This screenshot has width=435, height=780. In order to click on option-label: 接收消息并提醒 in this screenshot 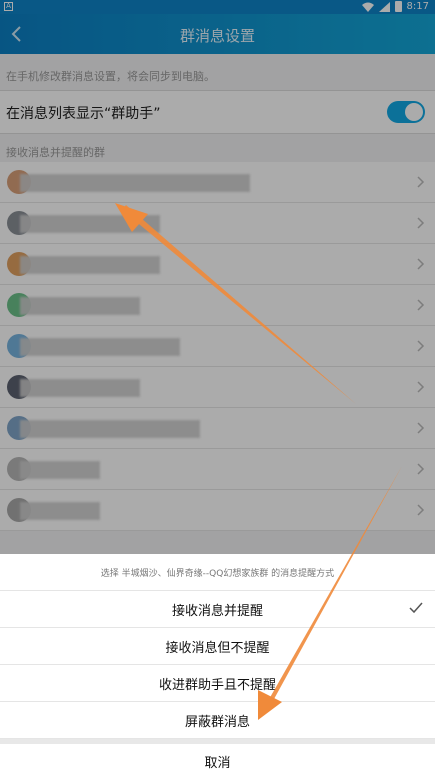, I will do `click(217, 611)`.